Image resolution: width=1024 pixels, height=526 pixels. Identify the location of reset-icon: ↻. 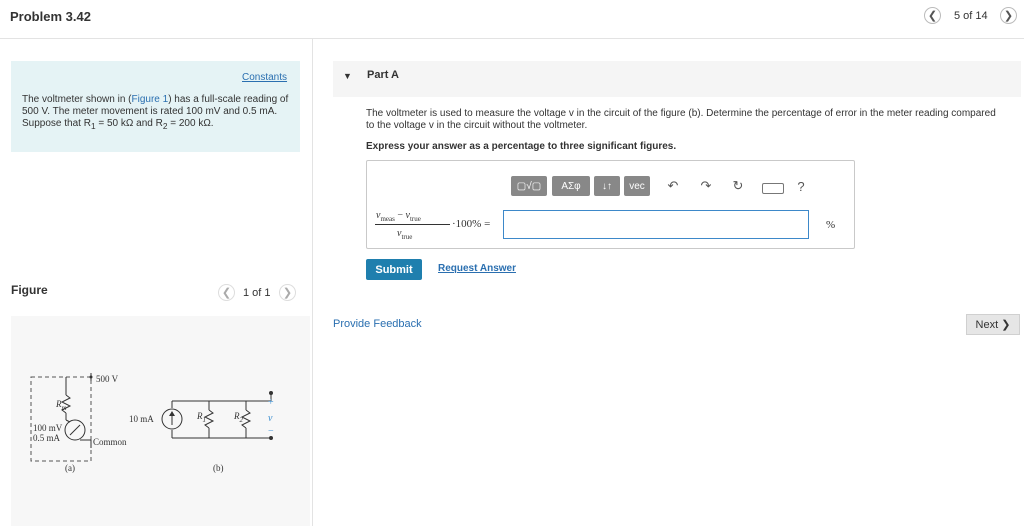
(738, 186).